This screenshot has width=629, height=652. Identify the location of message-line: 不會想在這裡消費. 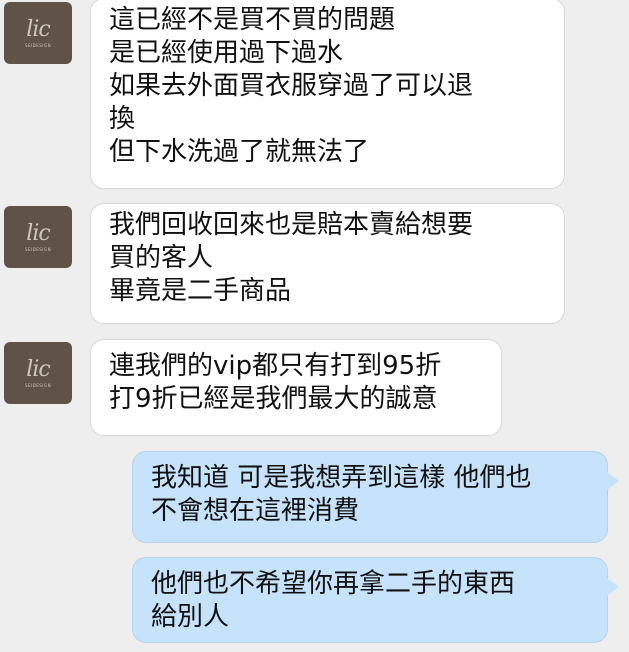
(255, 511).